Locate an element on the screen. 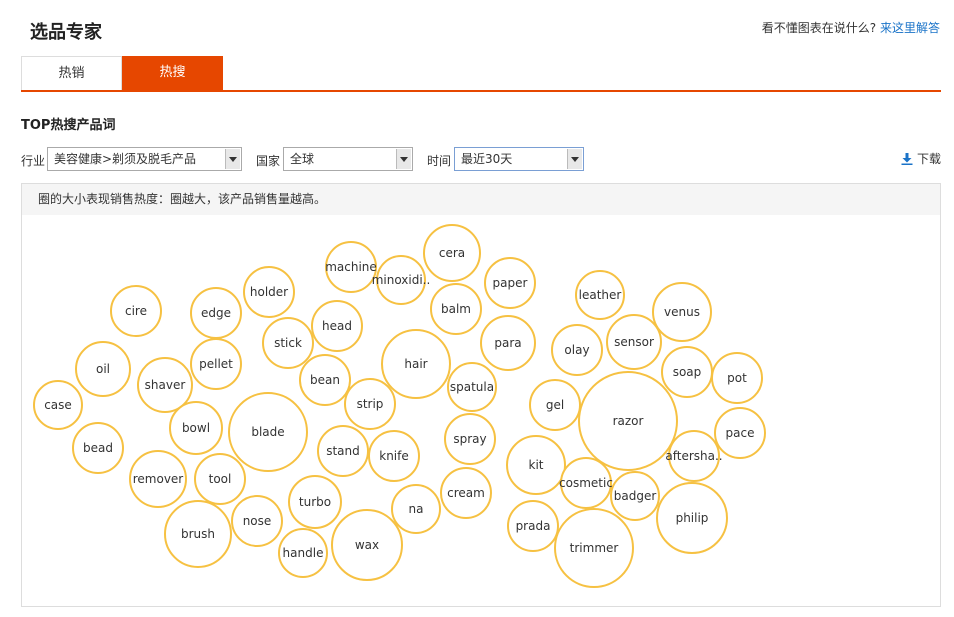 This screenshot has height=617, width=954. bubble: olay is located at coordinates (577, 350).